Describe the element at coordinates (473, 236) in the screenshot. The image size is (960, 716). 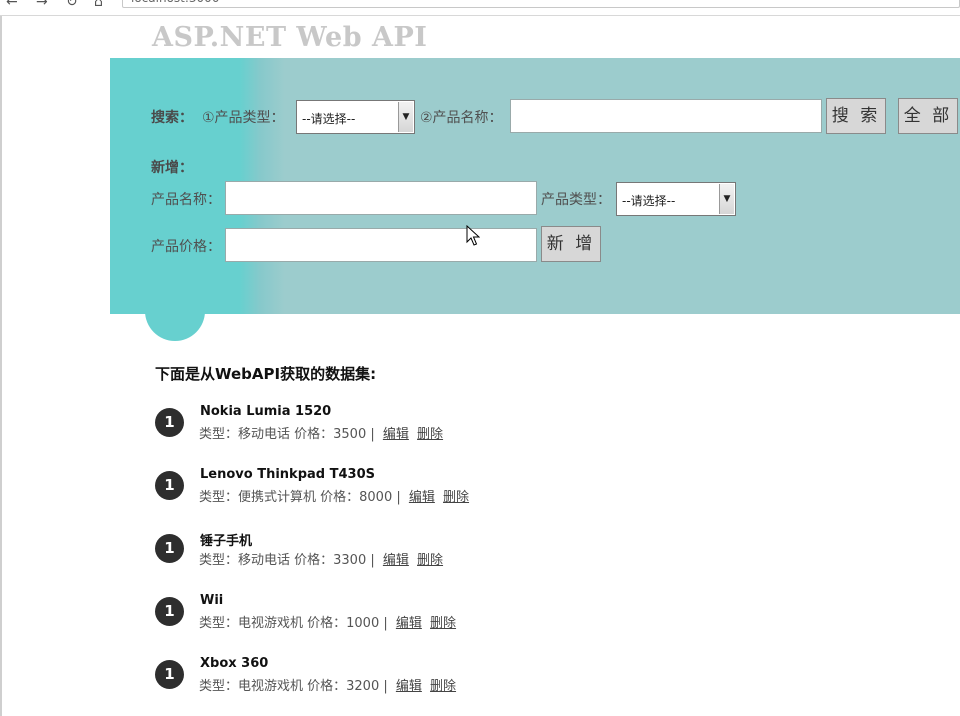
I see `mouse-cursor-icon` at that location.